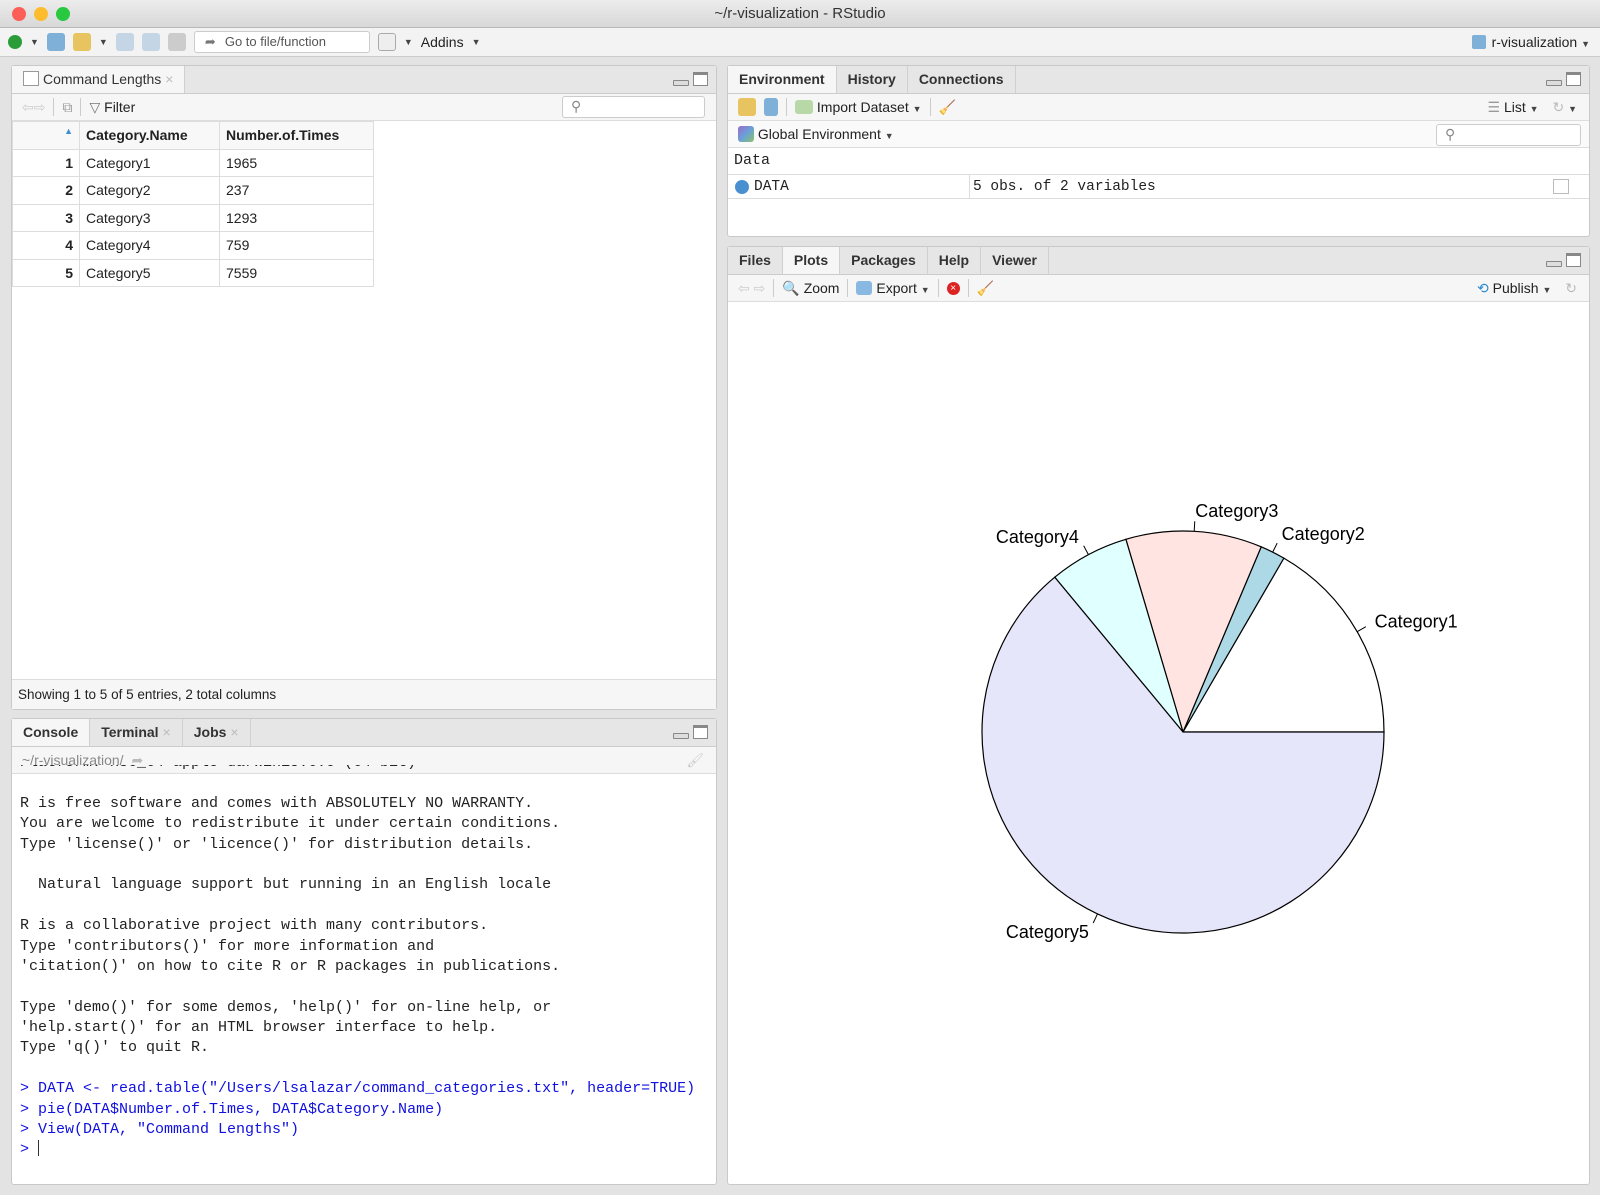  Describe the element at coordinates (81, 42) in the screenshot. I see `open-file-icon` at that location.